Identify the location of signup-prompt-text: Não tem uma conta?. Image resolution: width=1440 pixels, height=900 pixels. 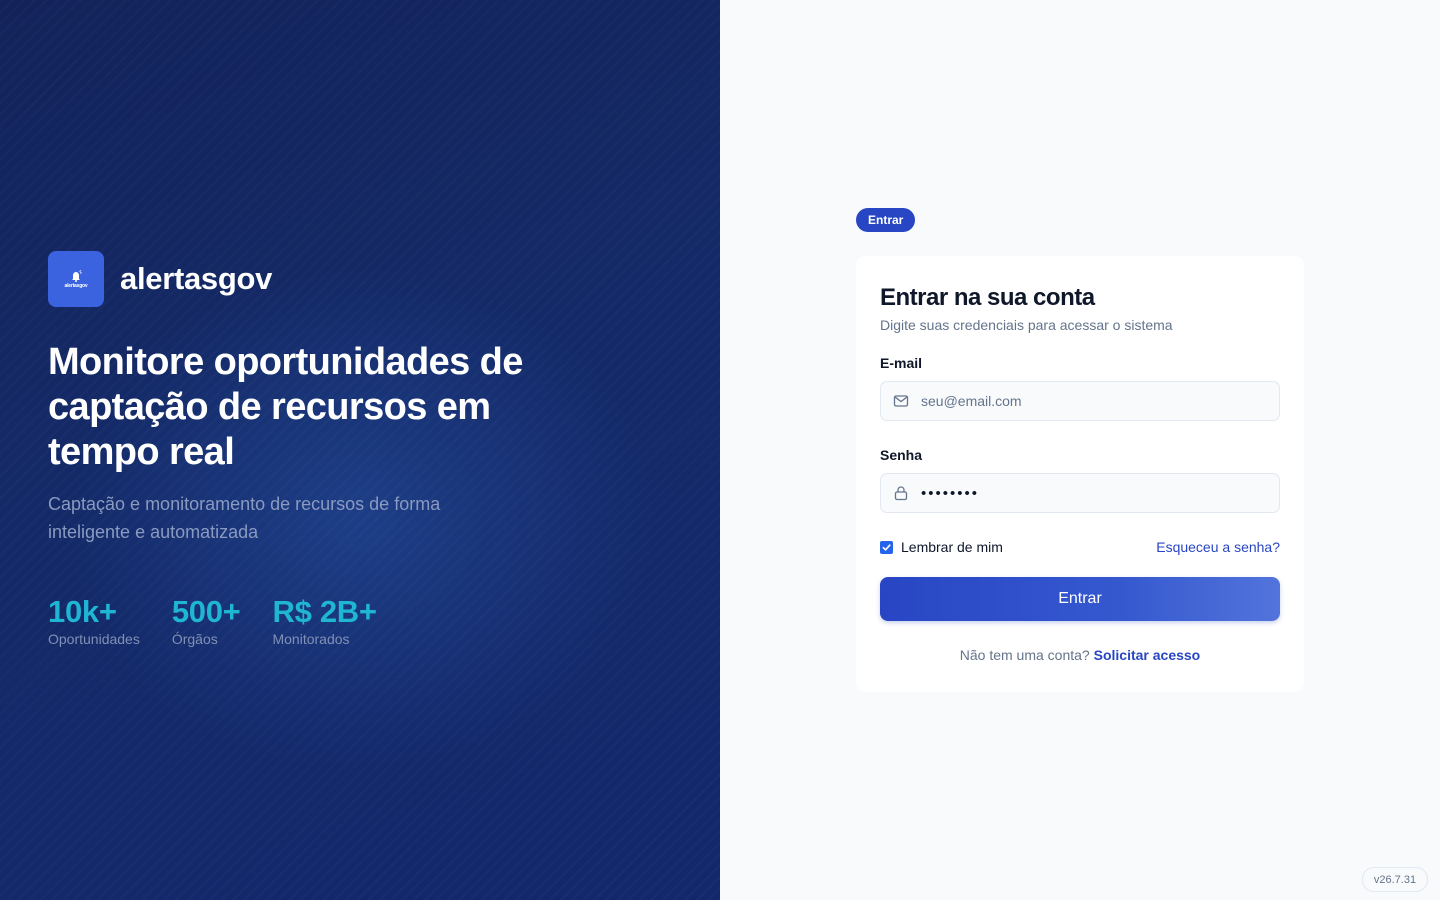
(1026, 655).